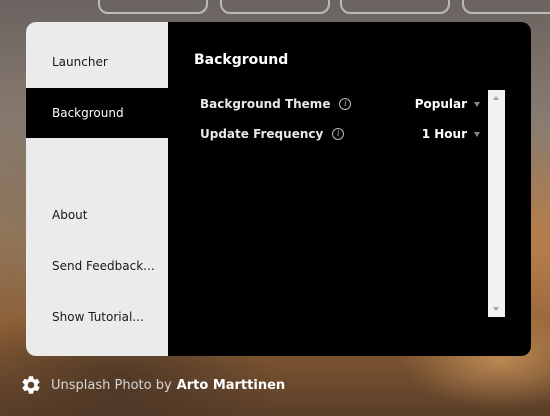 This screenshot has width=550, height=416. Describe the element at coordinates (111, 385) in the screenshot. I see `credit-prefix: Unsplash Photo by` at that location.